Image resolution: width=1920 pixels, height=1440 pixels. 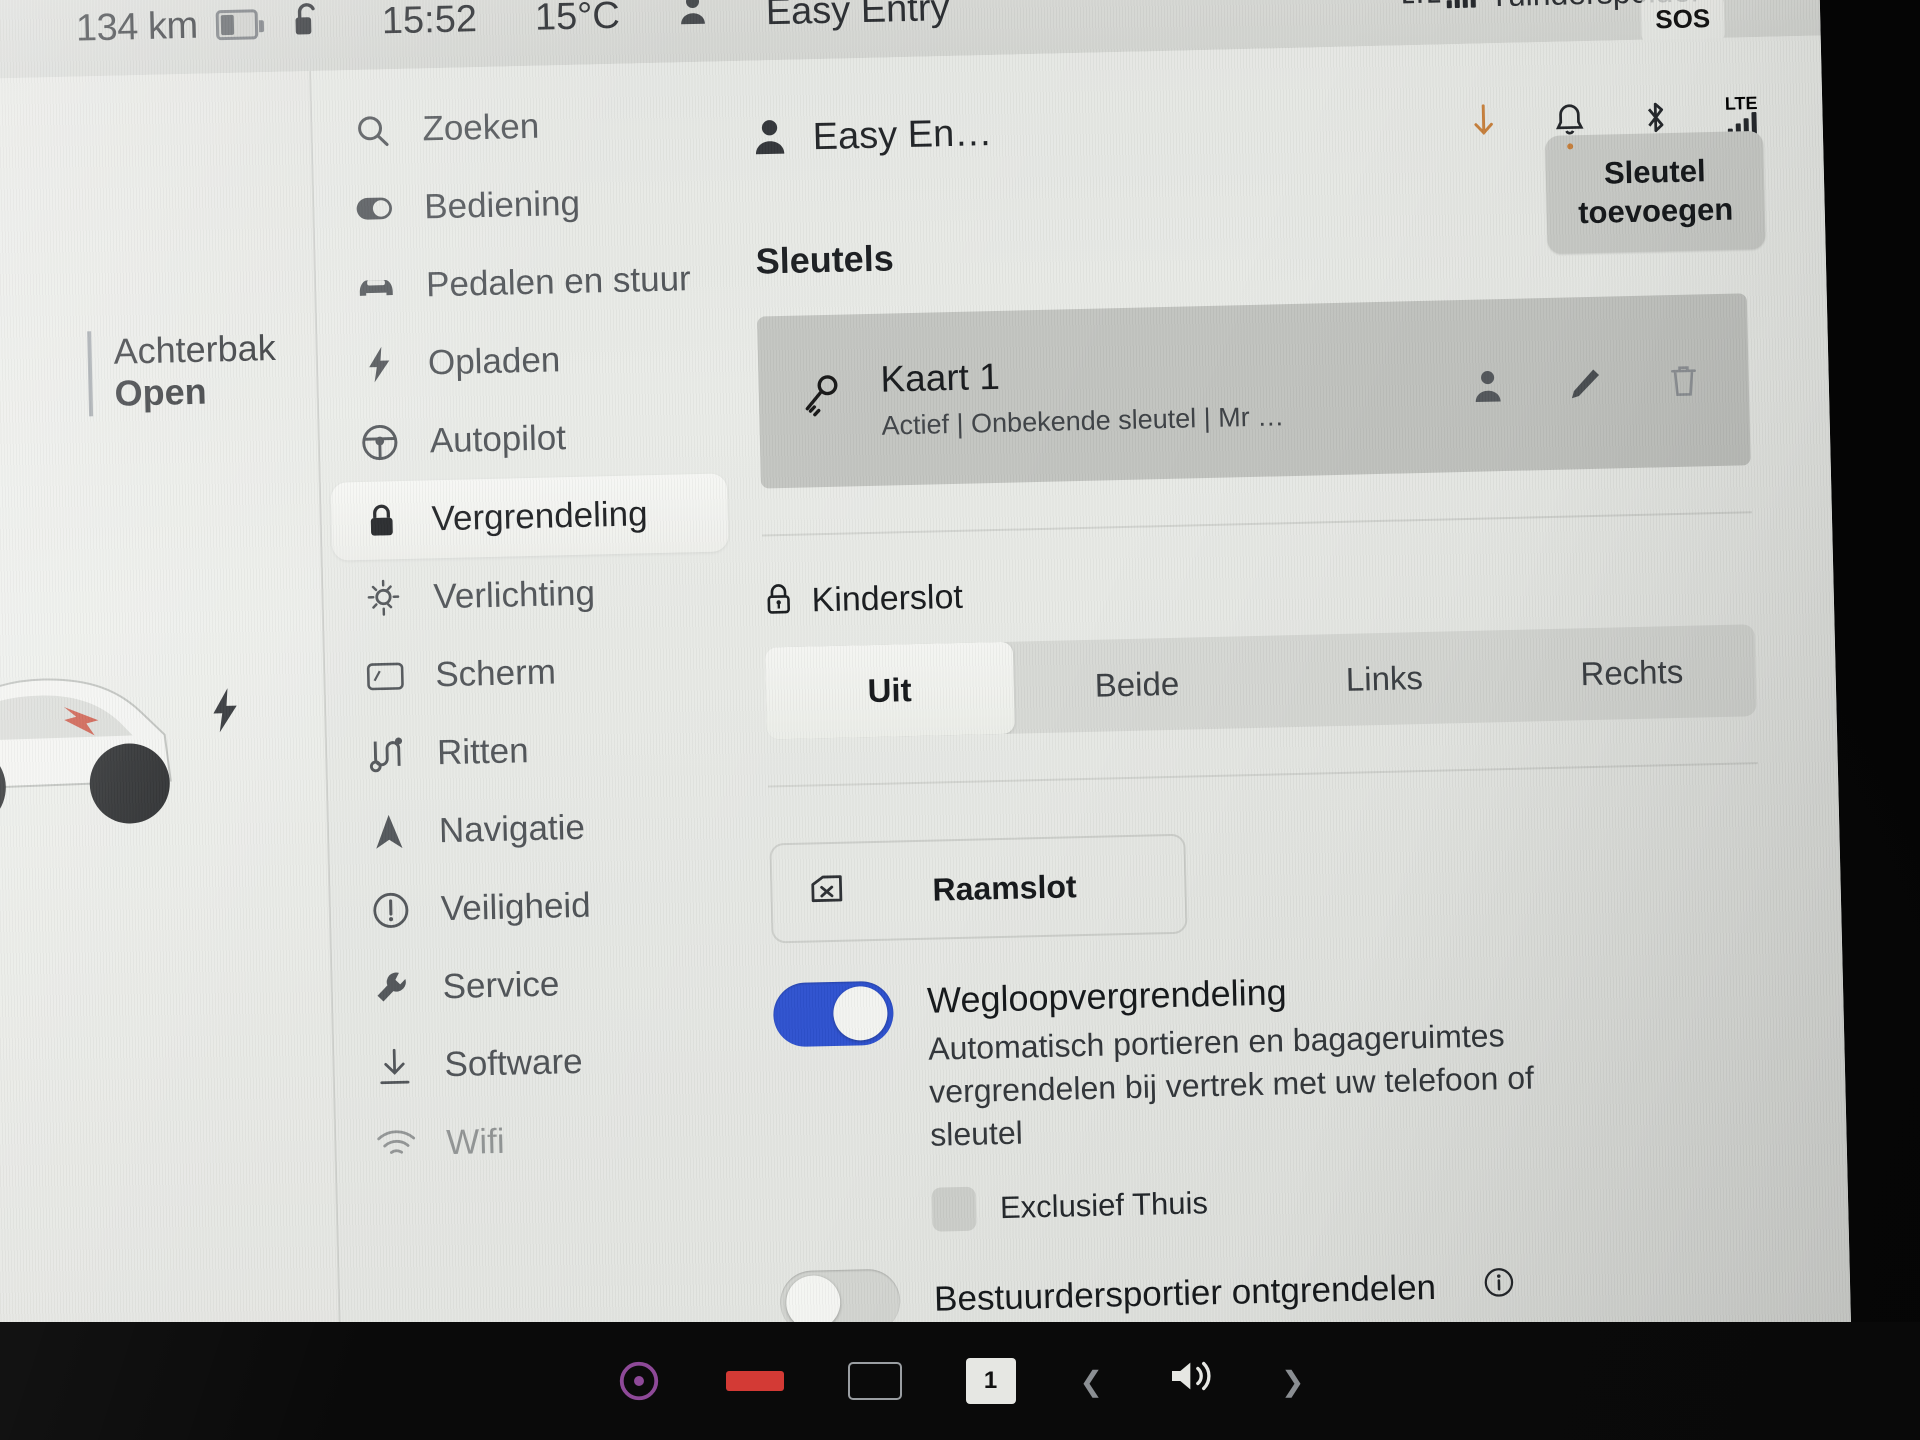 I want to click on status-bar-right: LTE Tuinderspolder, so click(x=1610, y=8).